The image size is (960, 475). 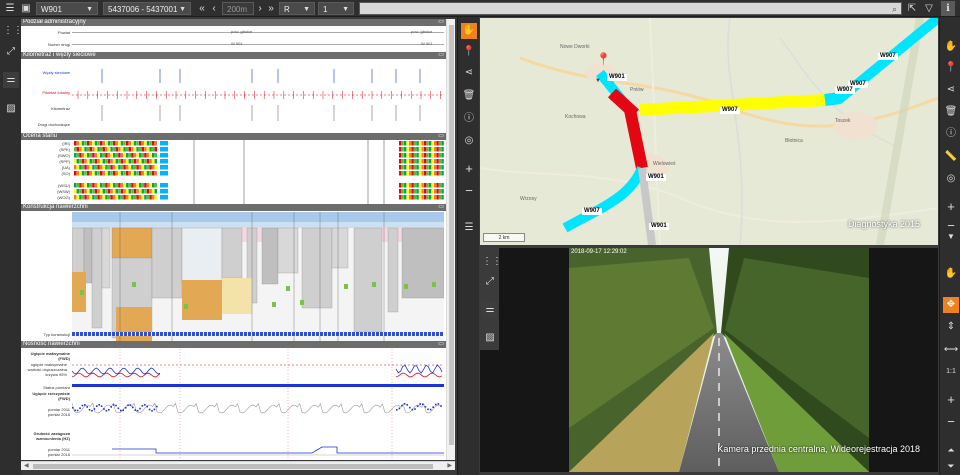 I want to click on list-icon: ☰, so click(x=469, y=228).